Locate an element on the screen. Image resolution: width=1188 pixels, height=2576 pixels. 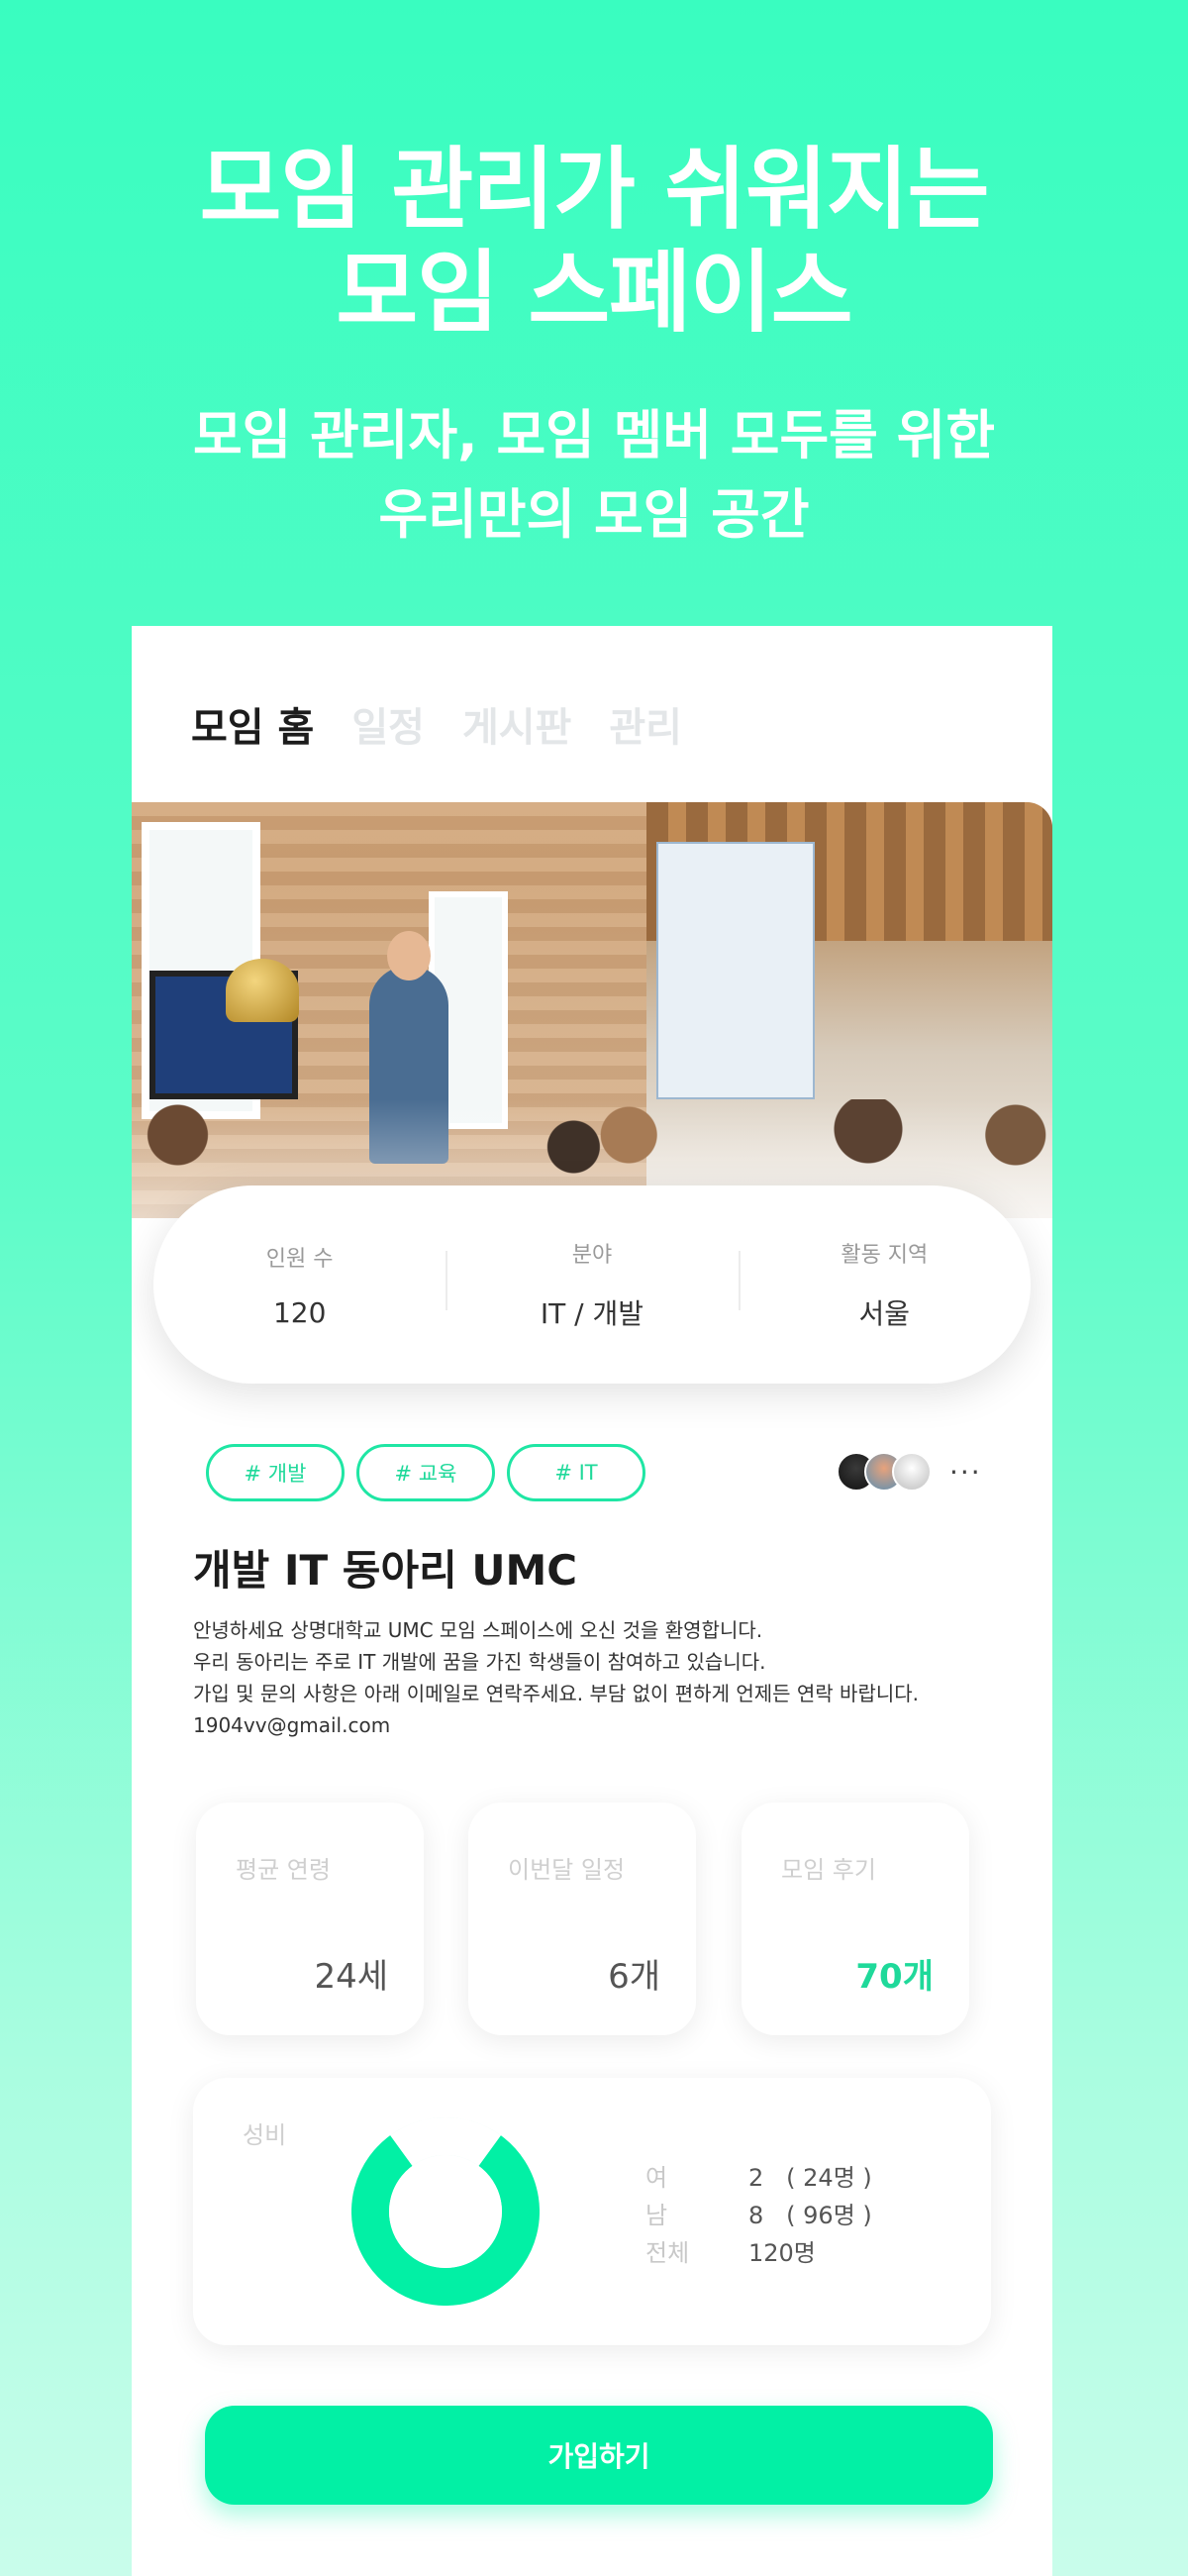
stat-region: 활동 지역 서울 is located at coordinates (885, 1284).